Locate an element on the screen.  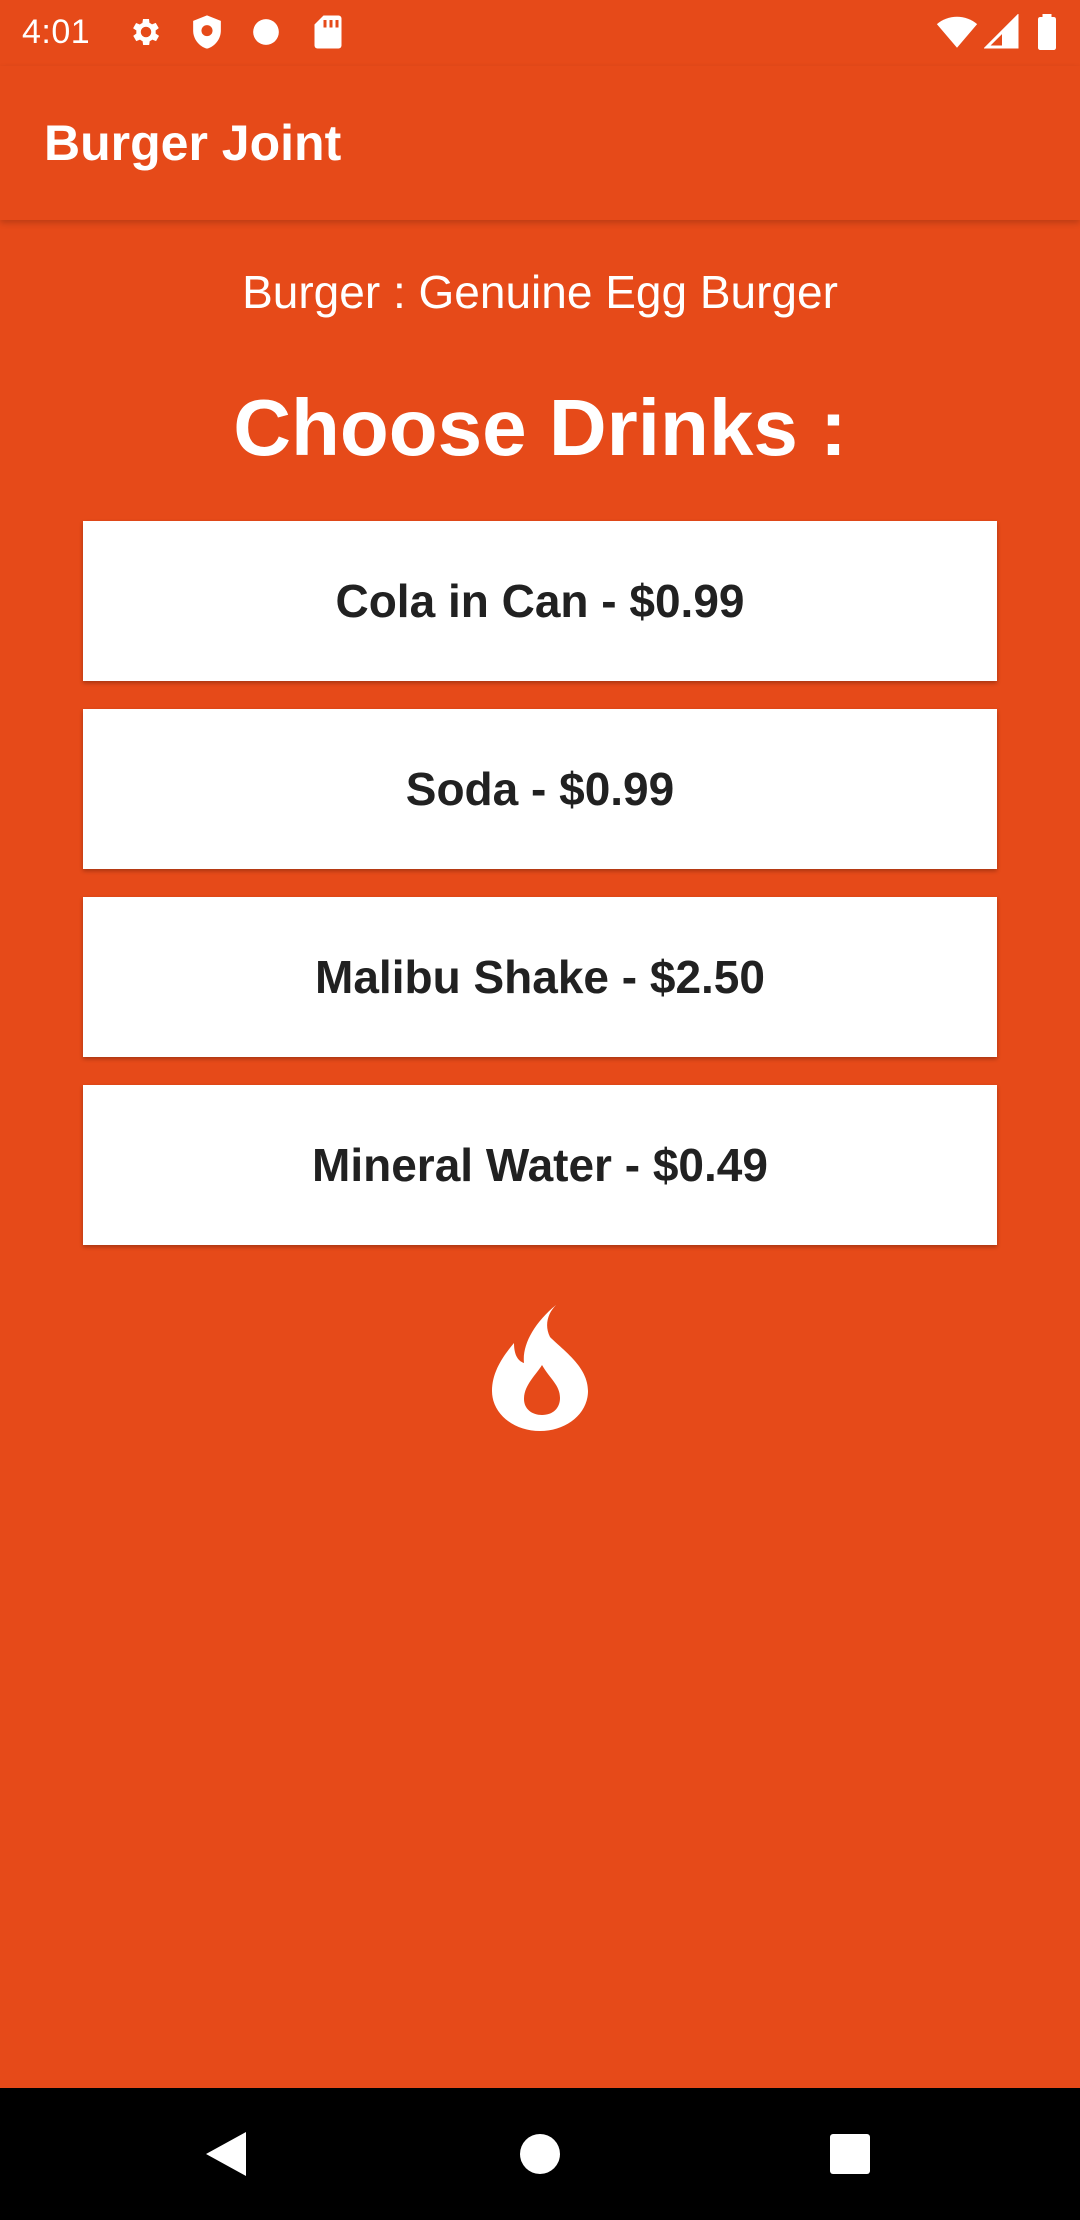
navigation-bar is located at coordinates (540, 2154).